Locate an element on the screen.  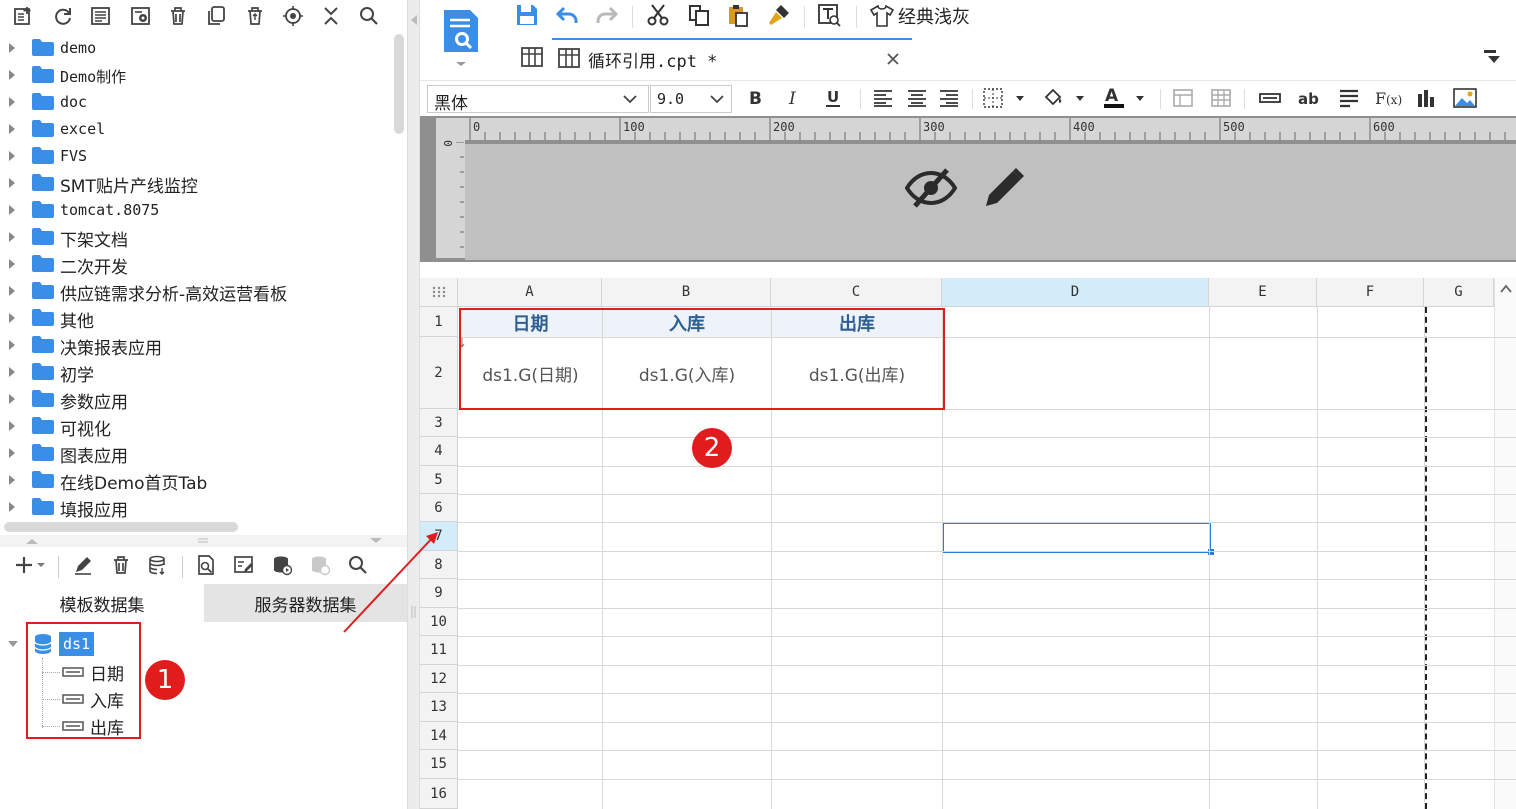
formula-icon: F (x) is located at coordinates (1389, 98).